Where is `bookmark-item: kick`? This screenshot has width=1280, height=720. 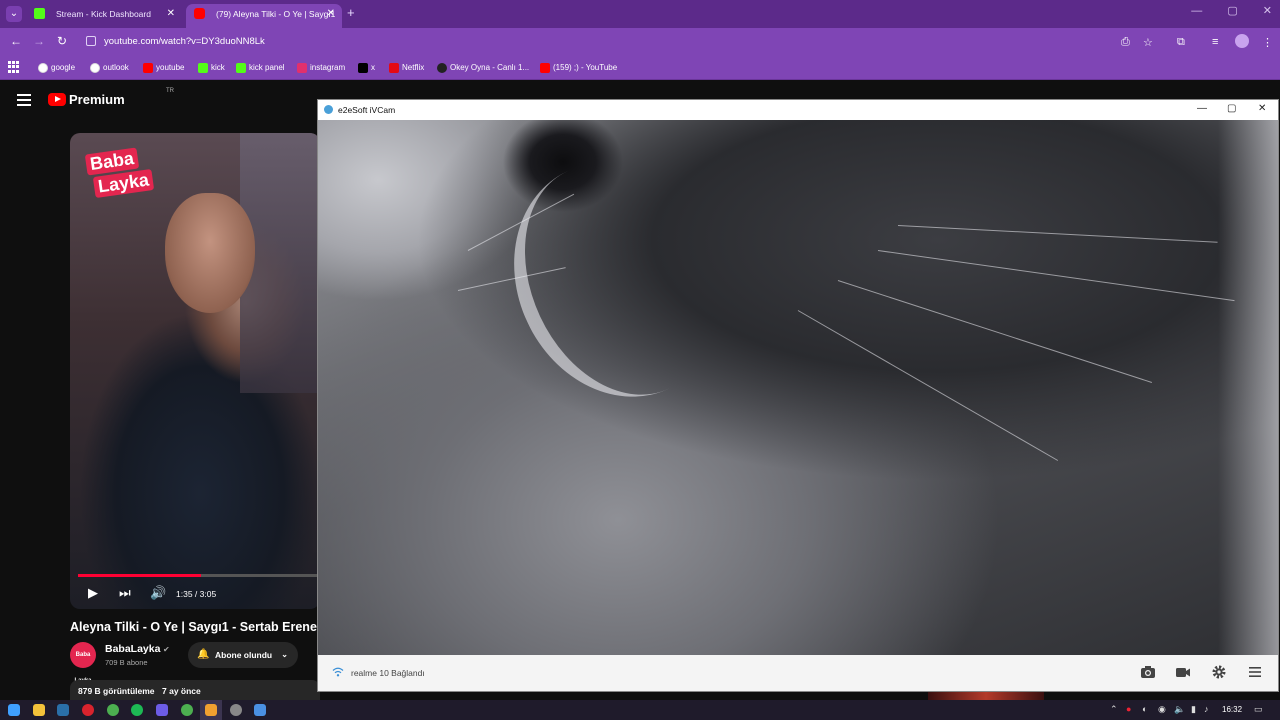
bookmark-item: kick is located at coordinates (211, 68).